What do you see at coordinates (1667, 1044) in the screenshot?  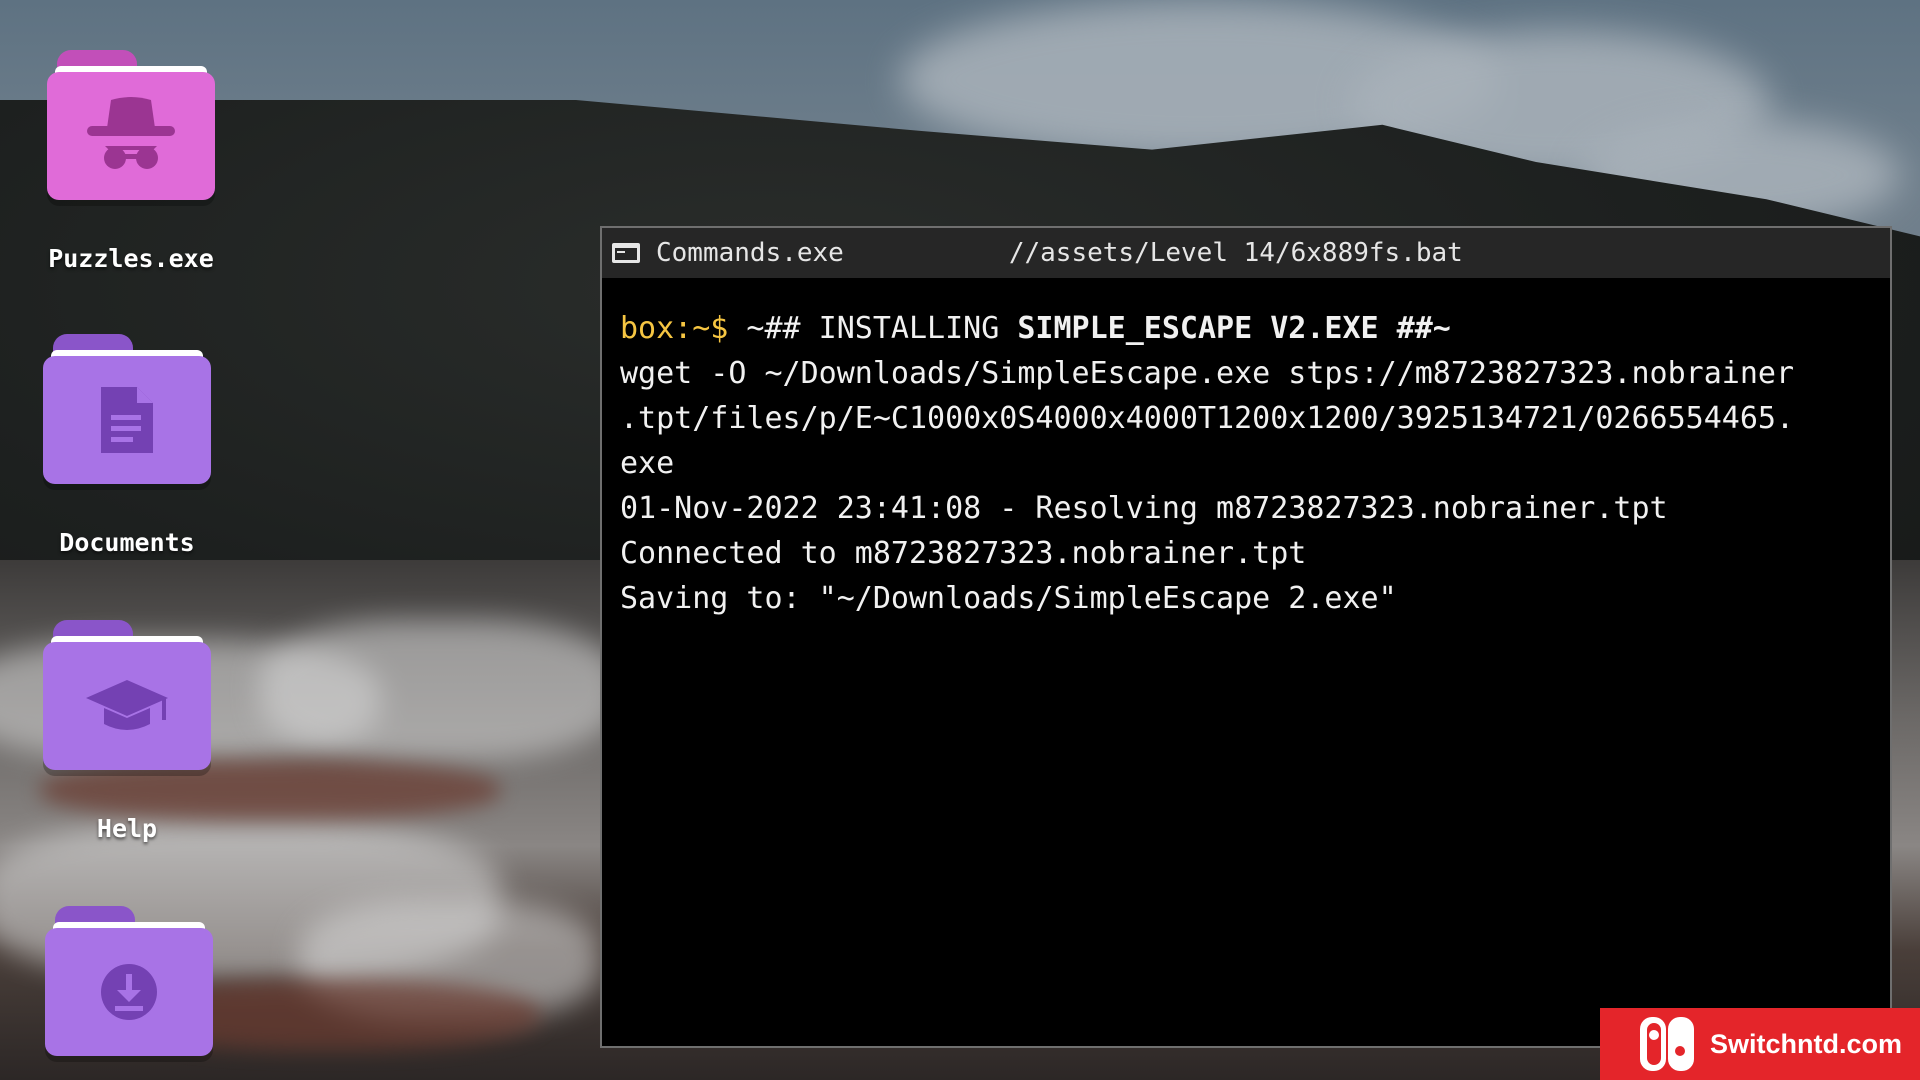 I see `switch-logo-icon` at bounding box center [1667, 1044].